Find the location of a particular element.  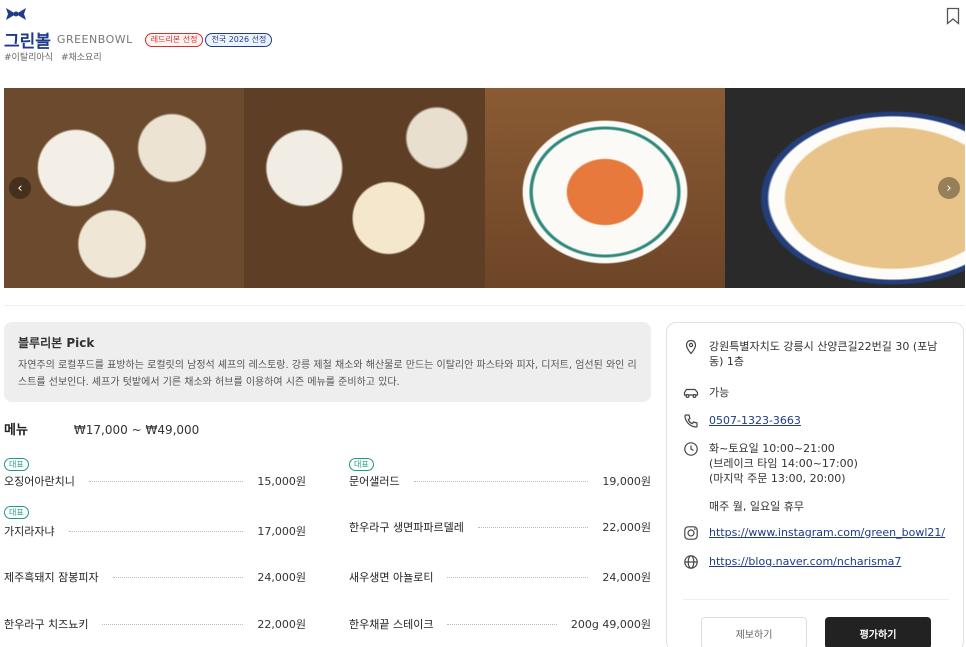

menu-item: 대표 문어샐러드 19,000원 is located at coordinates (500, 472).